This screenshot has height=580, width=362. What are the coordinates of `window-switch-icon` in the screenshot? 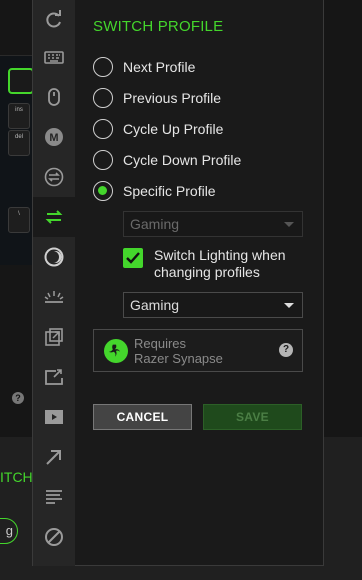 It's located at (54, 377).